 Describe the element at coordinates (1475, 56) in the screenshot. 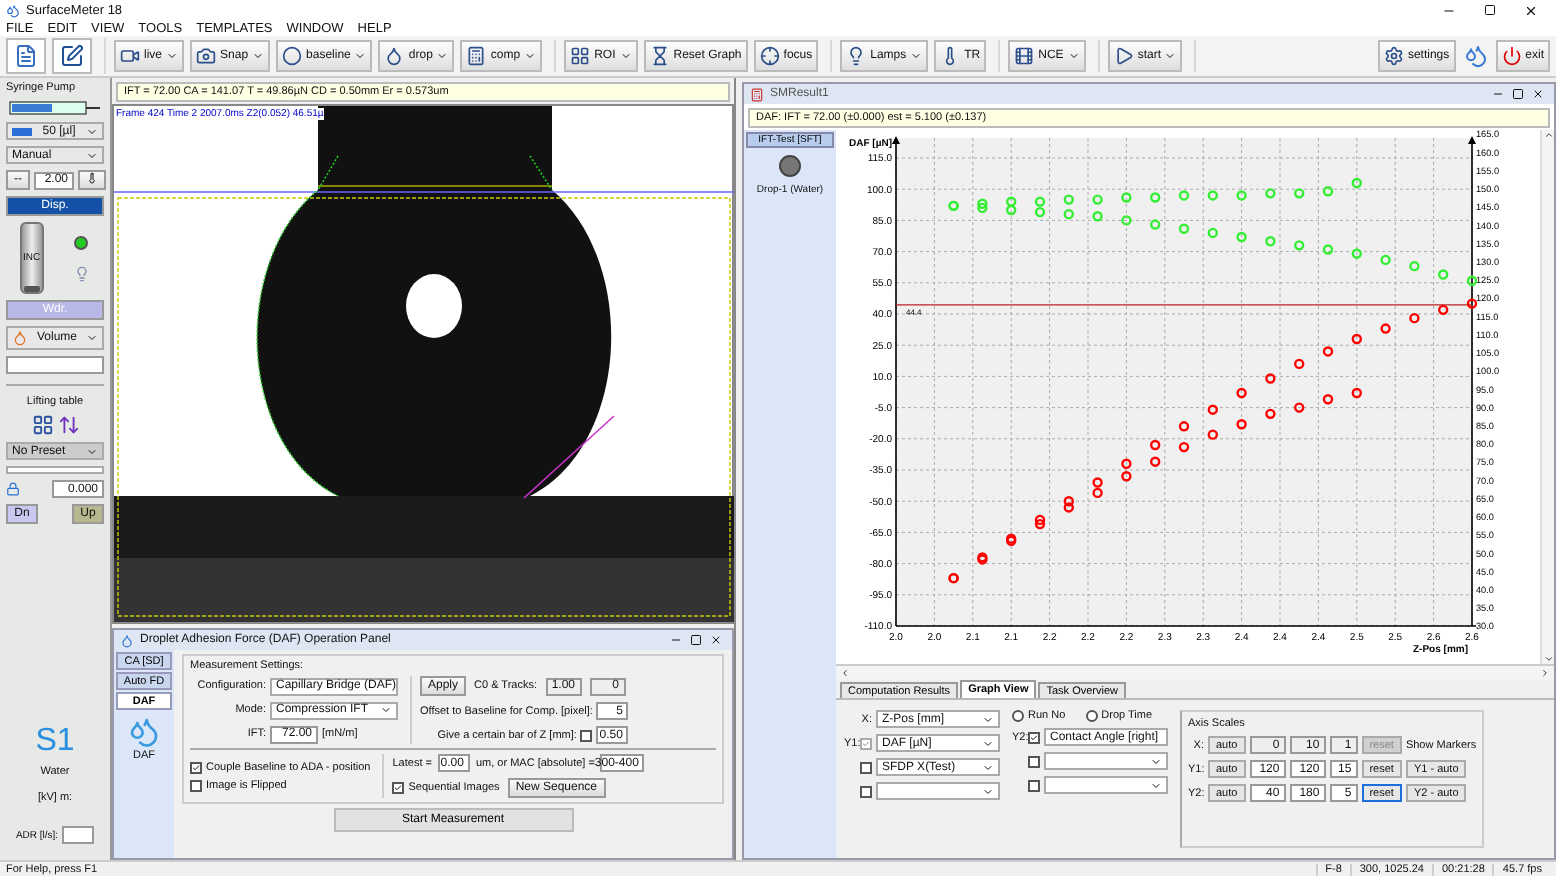

I see `droplets-icon` at that location.